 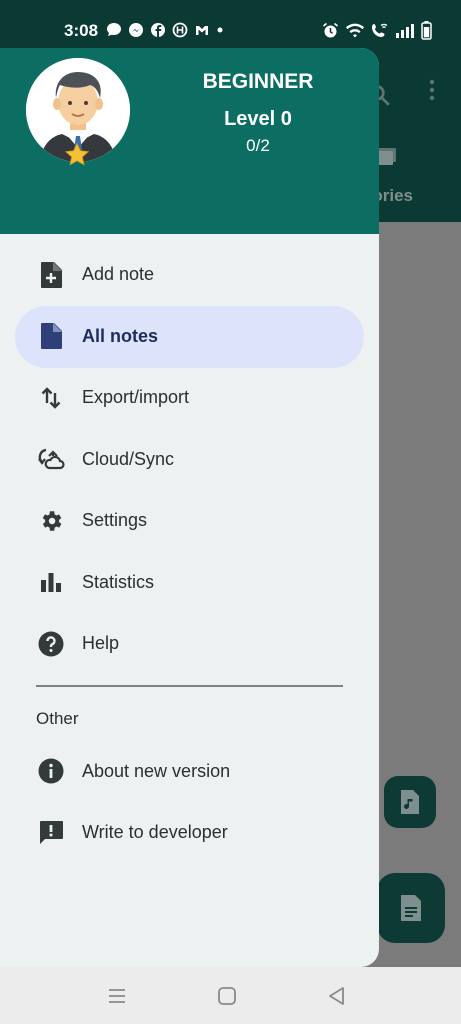 I want to click on wifi-call-icon, so click(x=380, y=30).